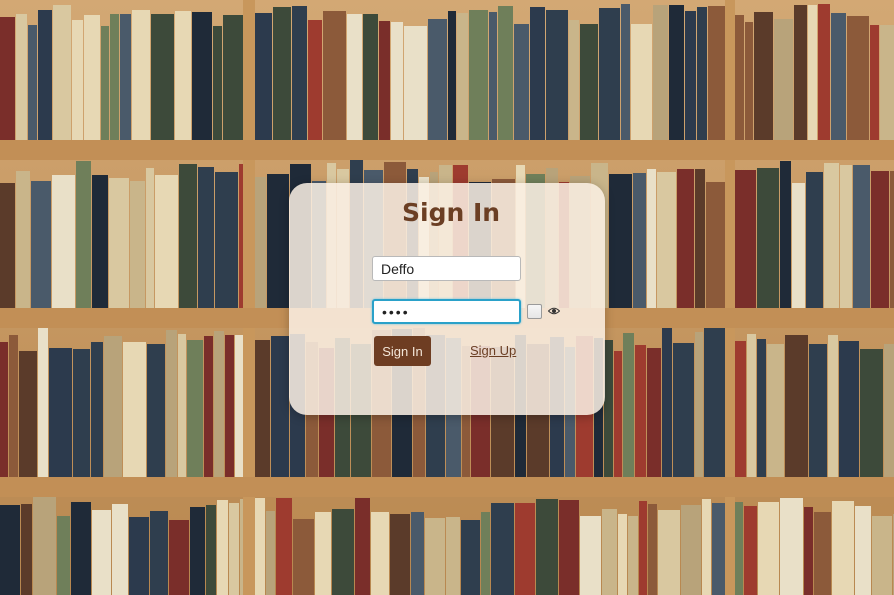 Image resolution: width=894 pixels, height=595 pixels. I want to click on password-field, so click(446, 311).